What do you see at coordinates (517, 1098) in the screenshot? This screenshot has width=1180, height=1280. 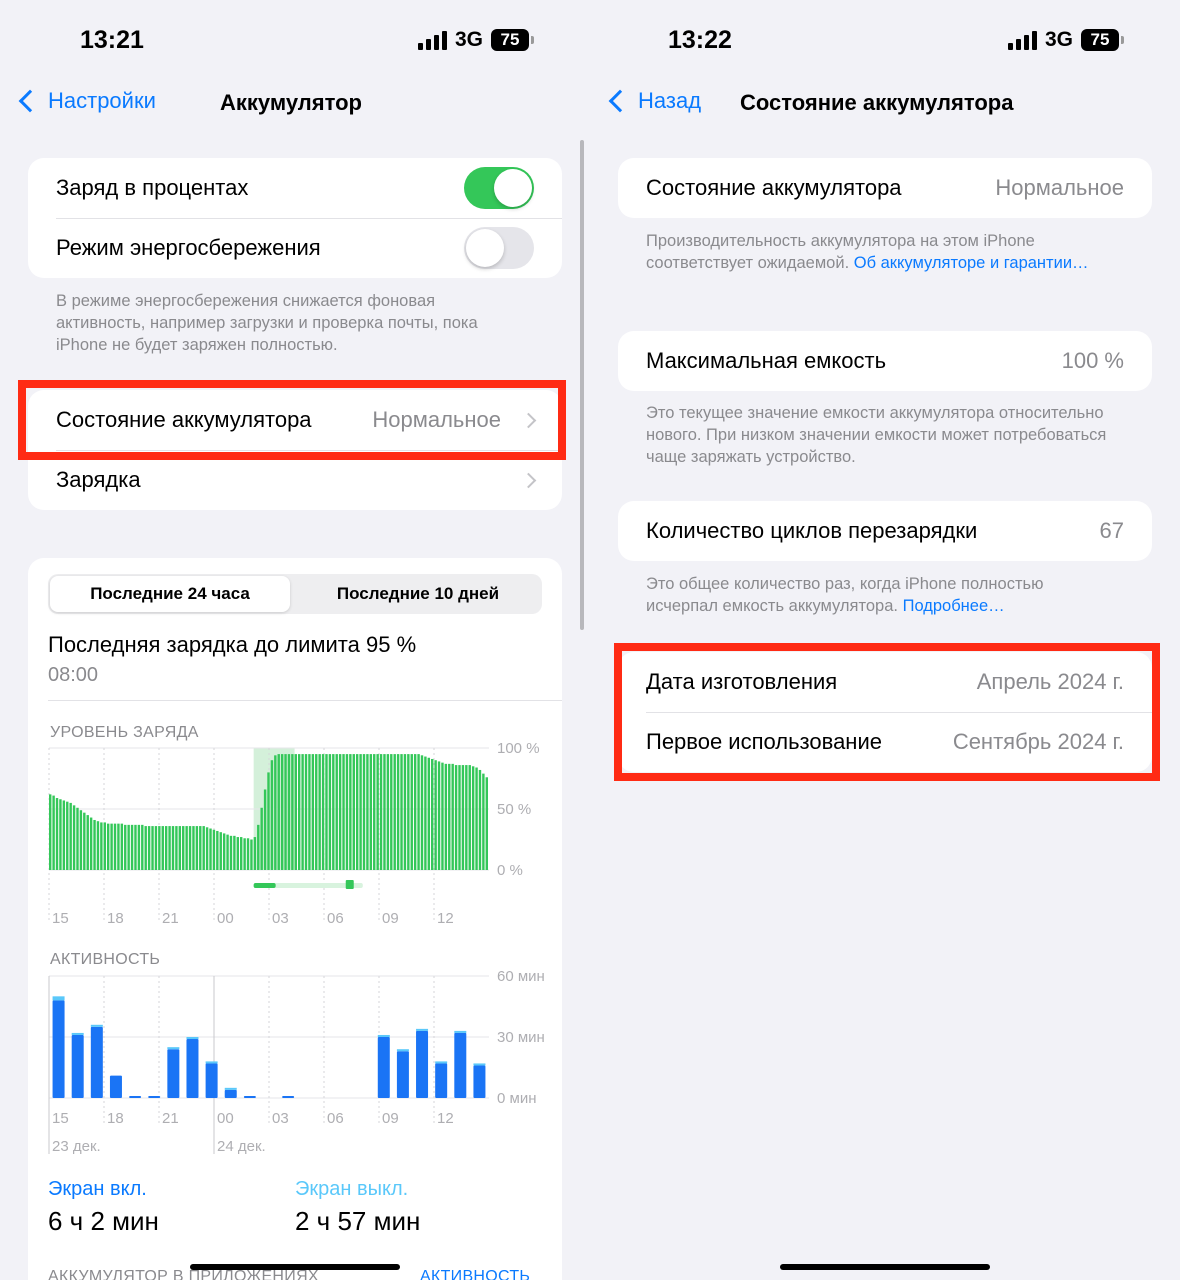 I see `y-tick-label: 0 мин` at bounding box center [517, 1098].